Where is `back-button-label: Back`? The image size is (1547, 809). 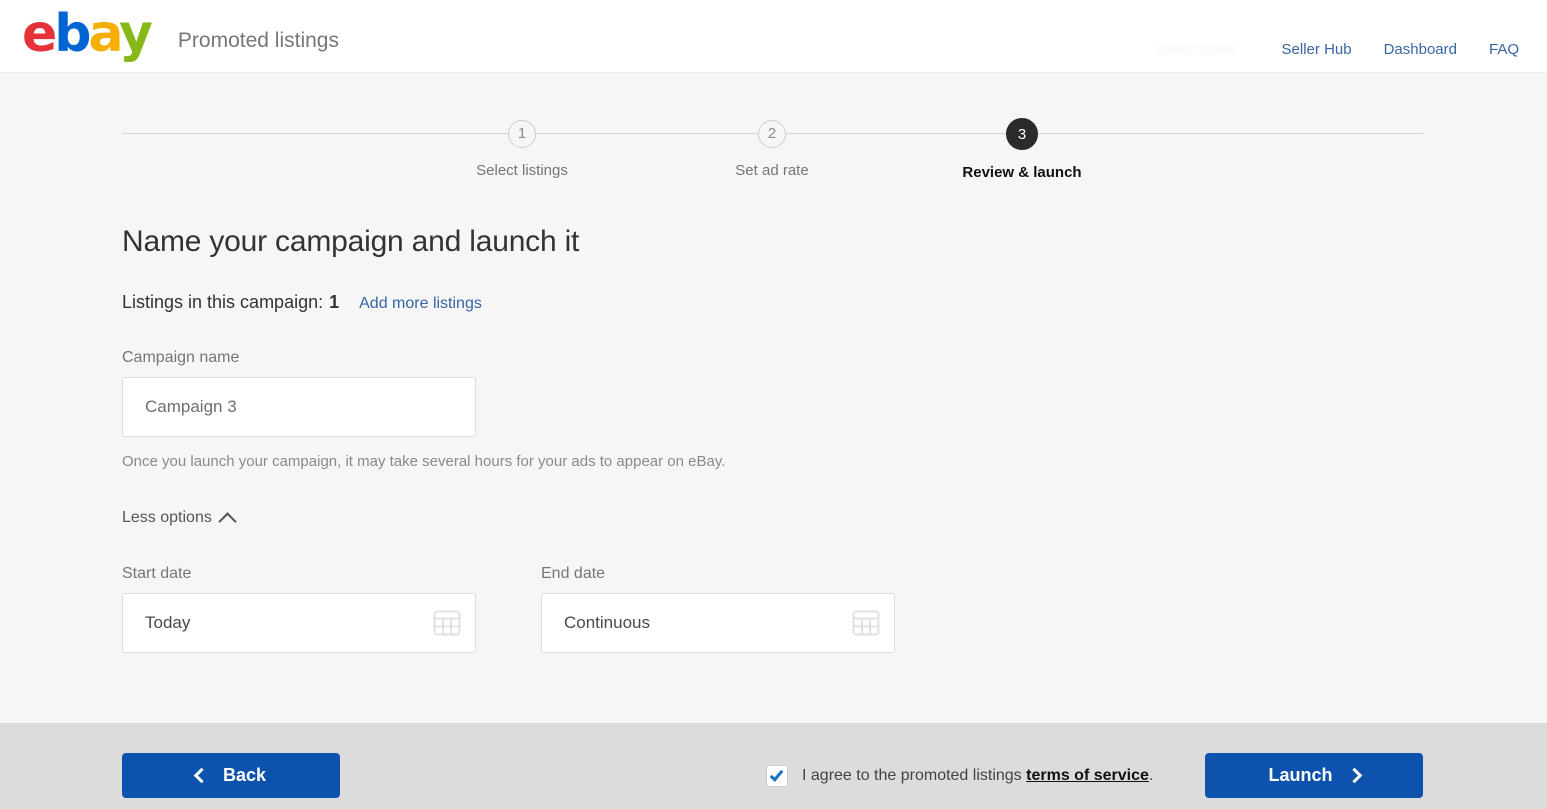 back-button-label: Back is located at coordinates (244, 775).